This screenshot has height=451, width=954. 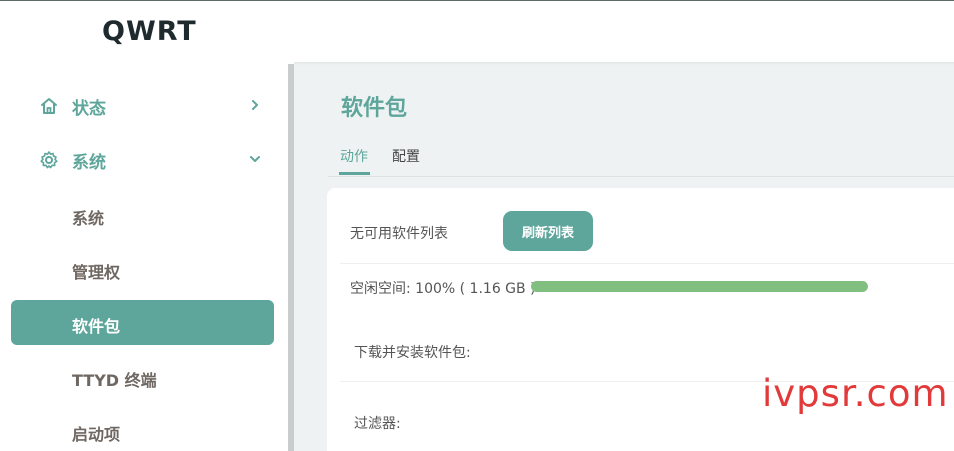 I want to click on gear-icon, so click(x=49, y=160).